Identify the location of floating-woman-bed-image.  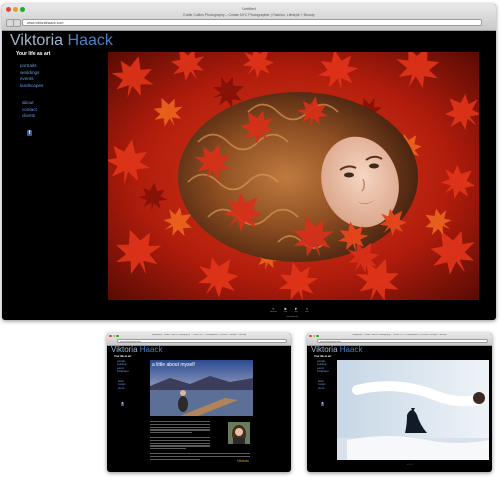
(413, 410).